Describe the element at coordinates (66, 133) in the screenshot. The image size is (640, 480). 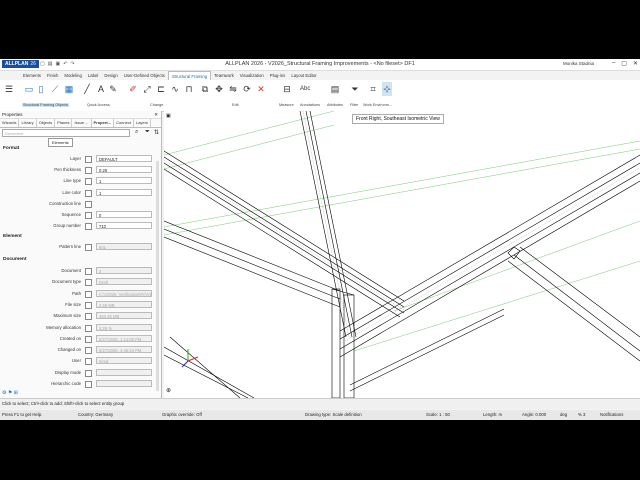
I see `selection-dropdown: Document` at that location.